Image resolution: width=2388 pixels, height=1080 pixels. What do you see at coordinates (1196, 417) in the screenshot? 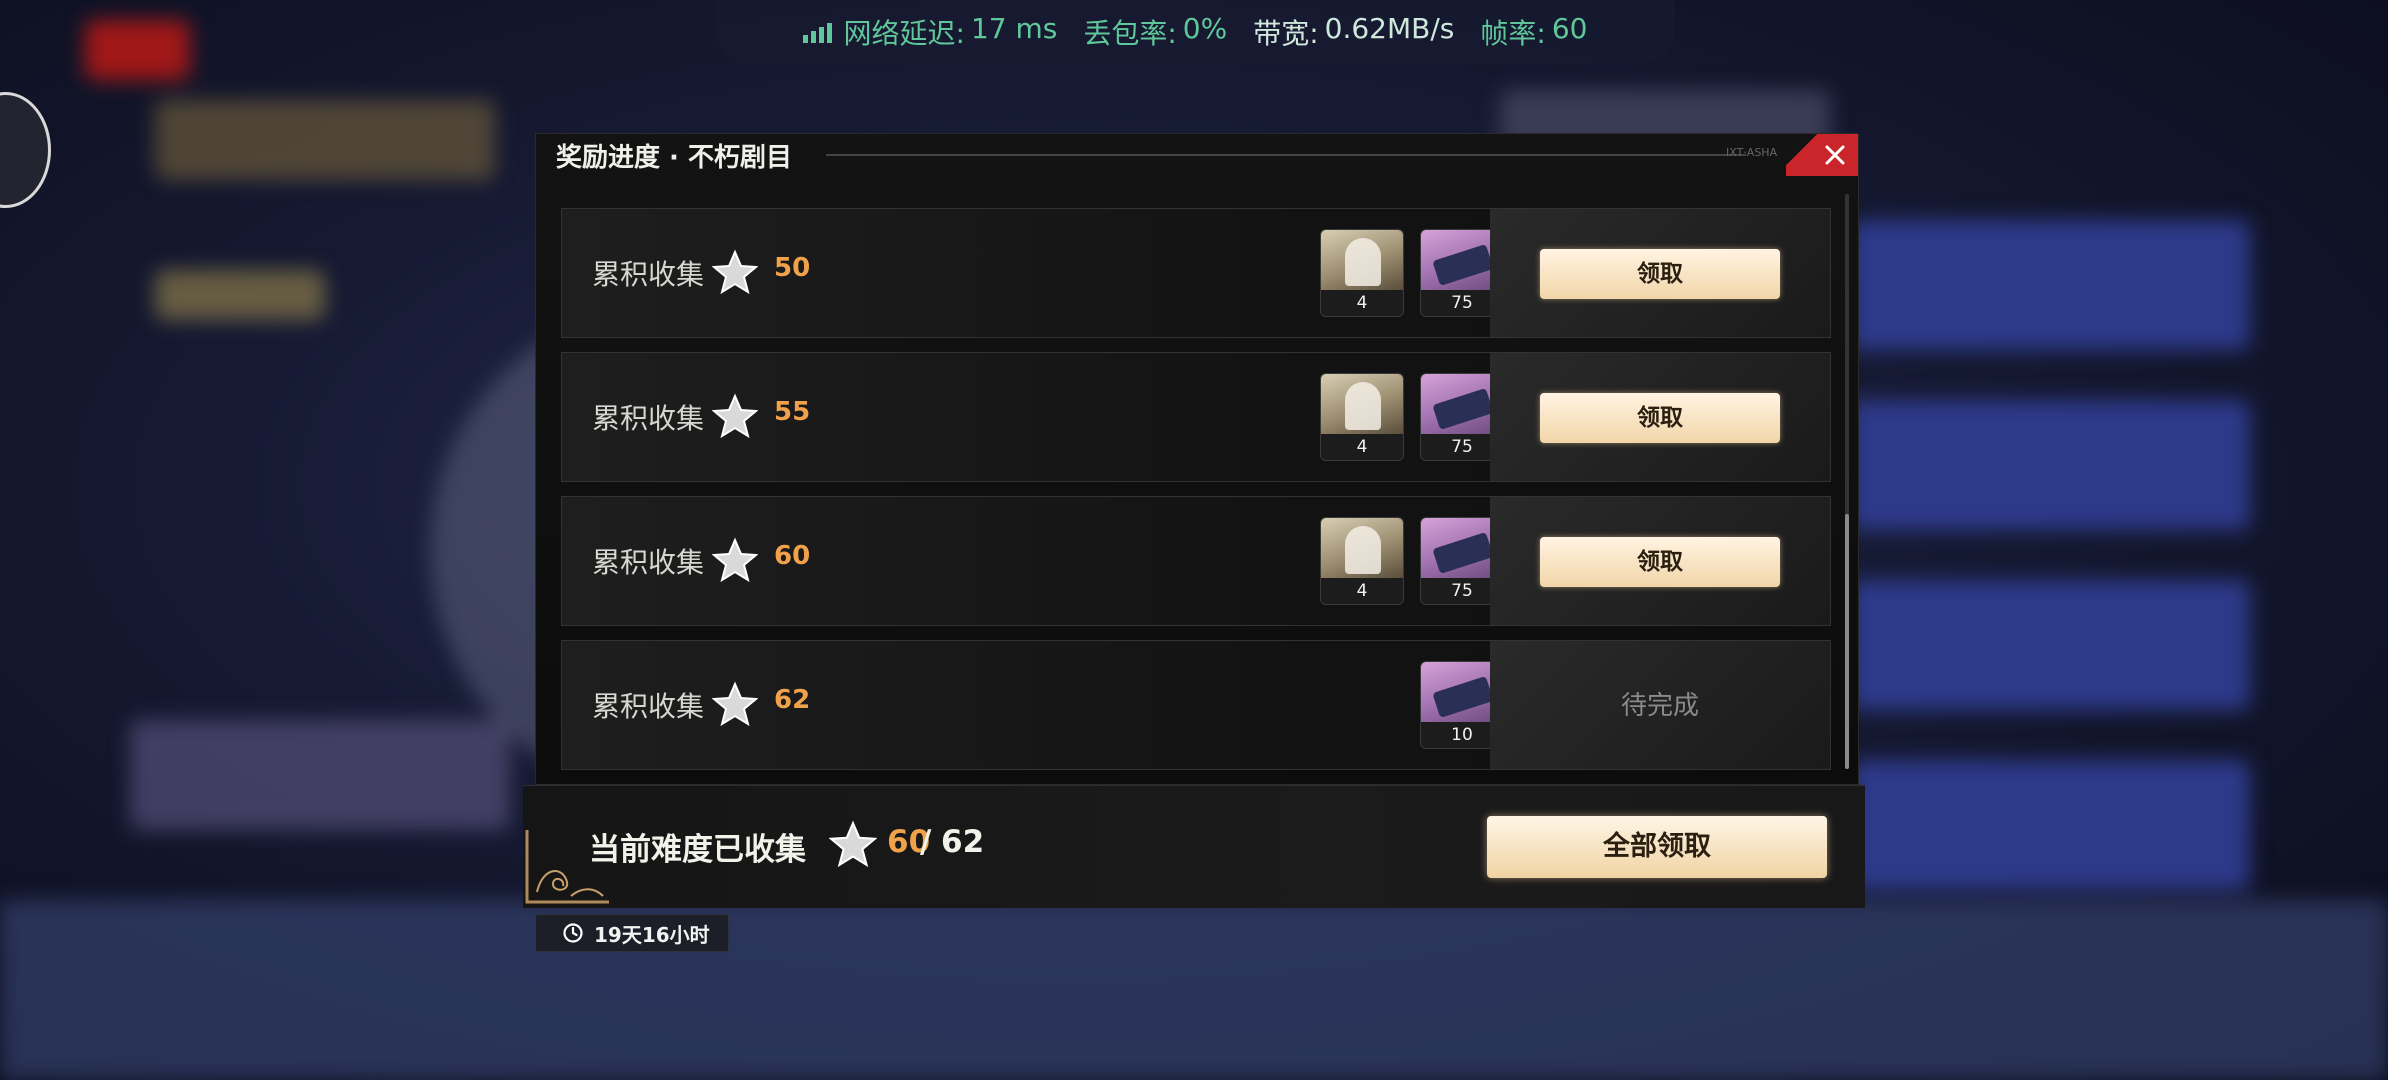
I see `reward-row: 累积收集 55 4 75 领取` at bounding box center [1196, 417].